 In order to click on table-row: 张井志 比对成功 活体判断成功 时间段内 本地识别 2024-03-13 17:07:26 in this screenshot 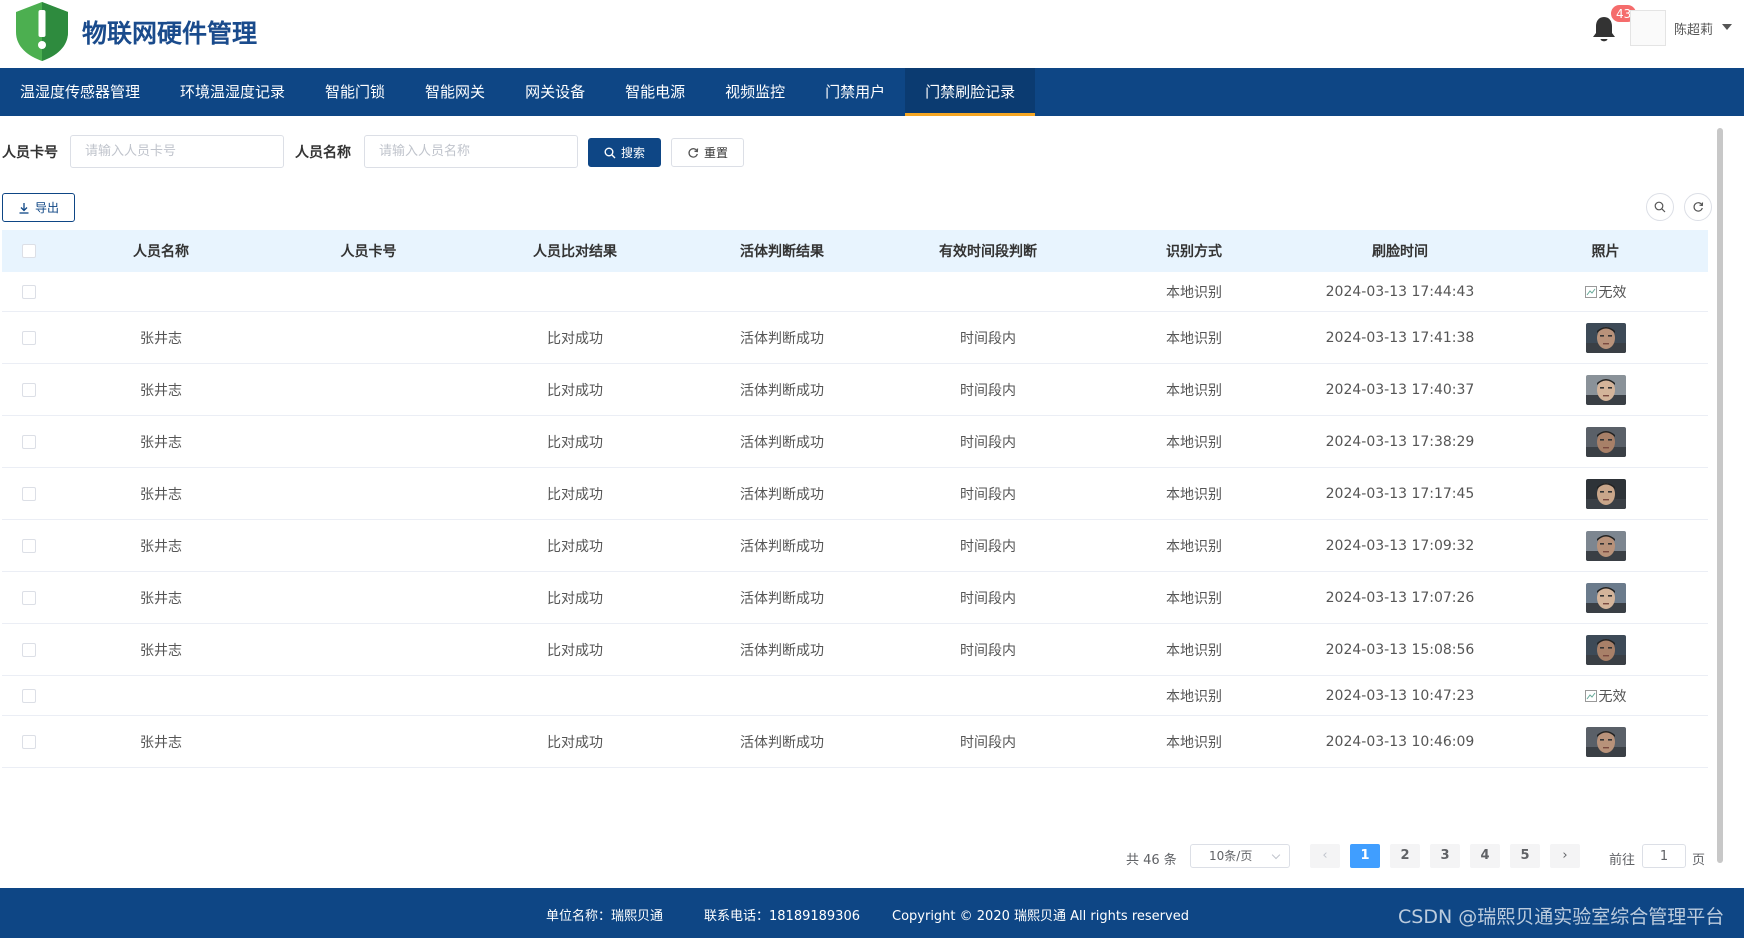, I will do `click(855, 598)`.